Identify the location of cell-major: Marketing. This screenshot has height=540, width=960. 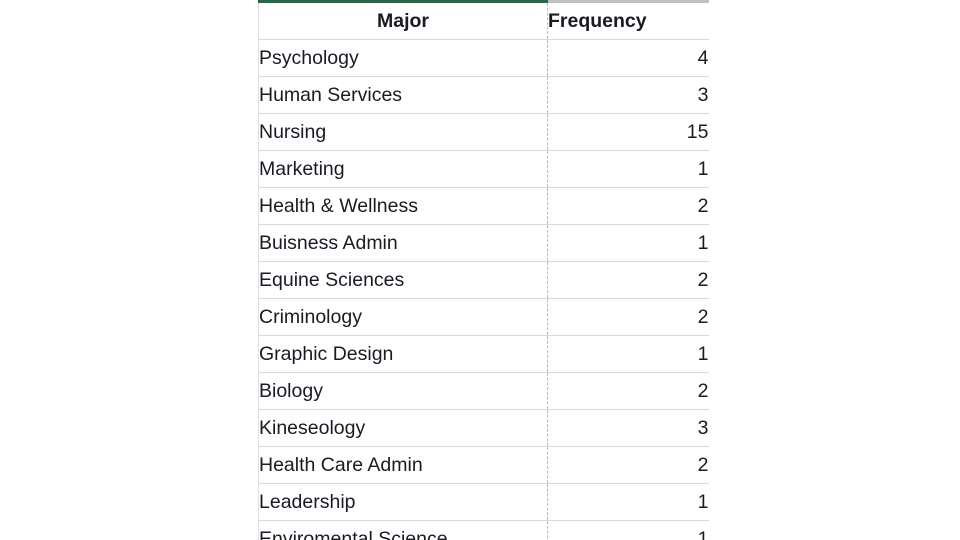
(403, 169).